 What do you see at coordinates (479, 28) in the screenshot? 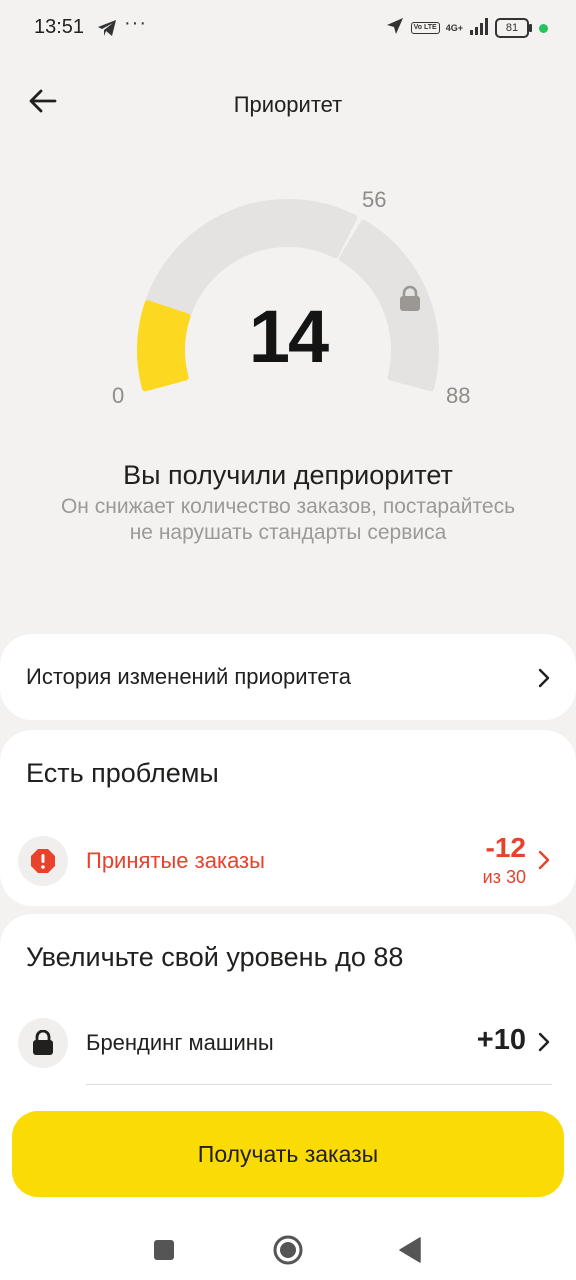
I see `signal-icon` at bounding box center [479, 28].